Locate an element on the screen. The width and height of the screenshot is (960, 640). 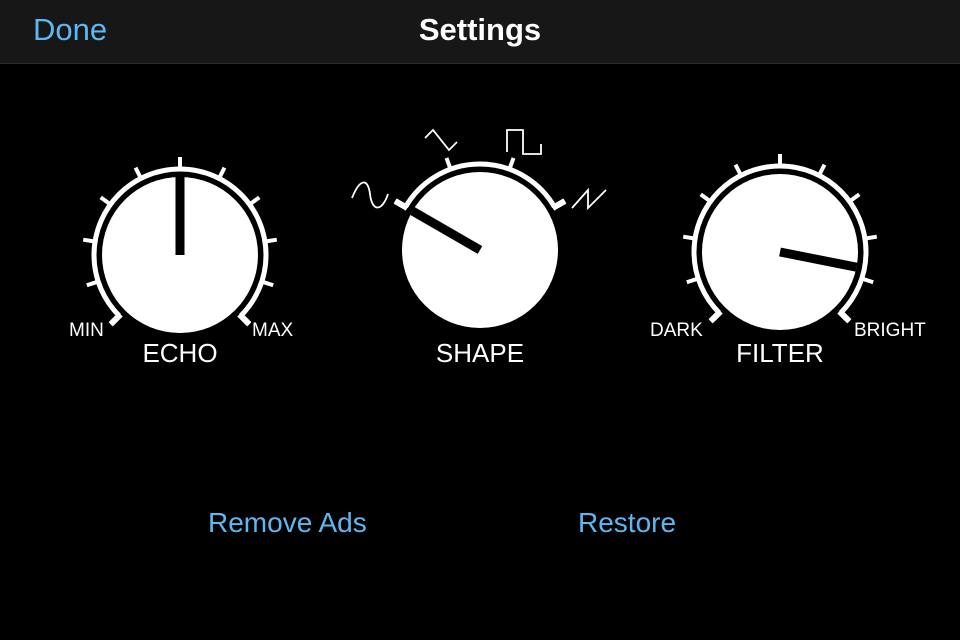
echo-knob: MIN MAX ECHO is located at coordinates (180, 250).